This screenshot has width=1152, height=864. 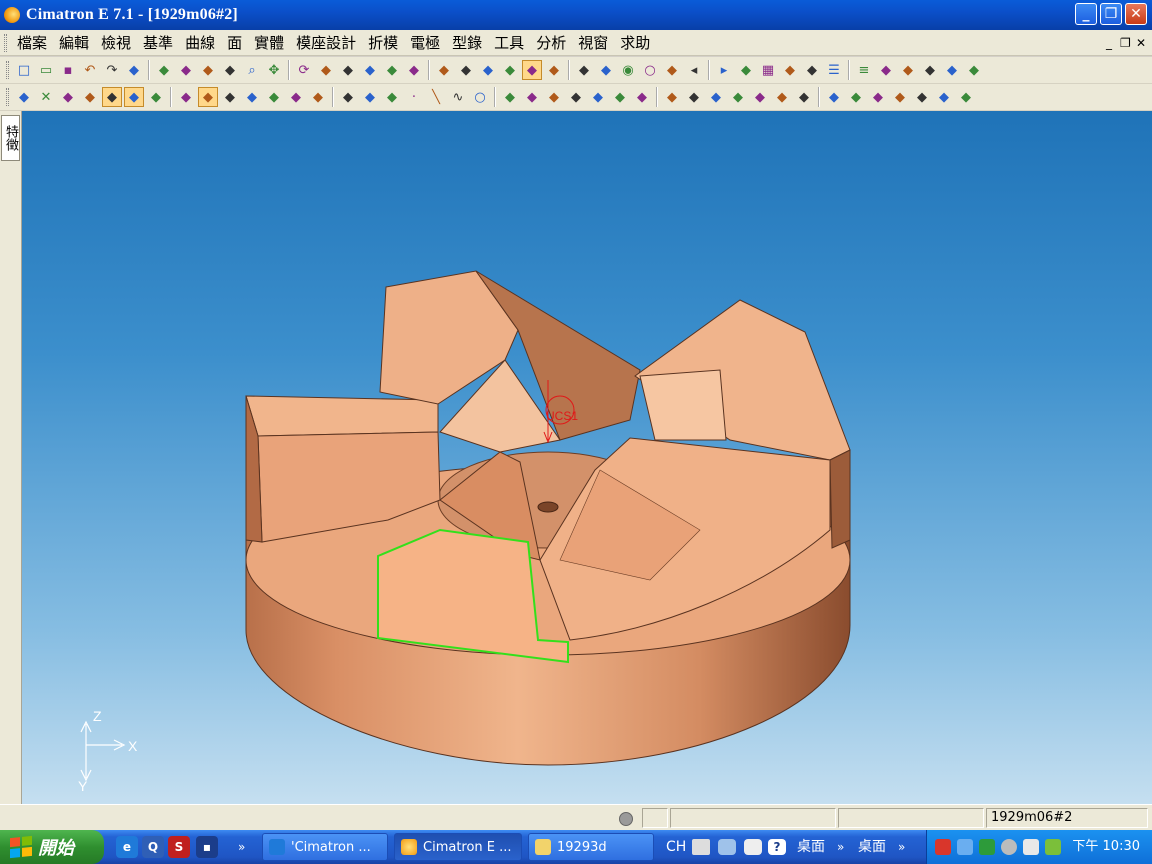 What do you see at coordinates (554, 97) in the screenshot?
I see `trim-icon: ◆` at bounding box center [554, 97].